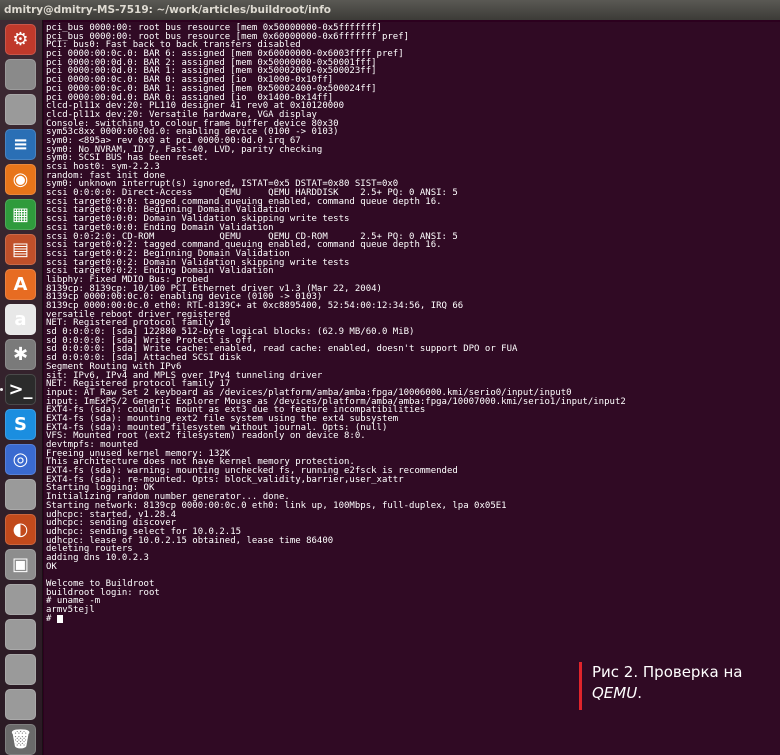 The height and width of the screenshot is (755, 780). What do you see at coordinates (89, 549) in the screenshot?
I see `terminal-line: deleting routers` at bounding box center [89, 549].